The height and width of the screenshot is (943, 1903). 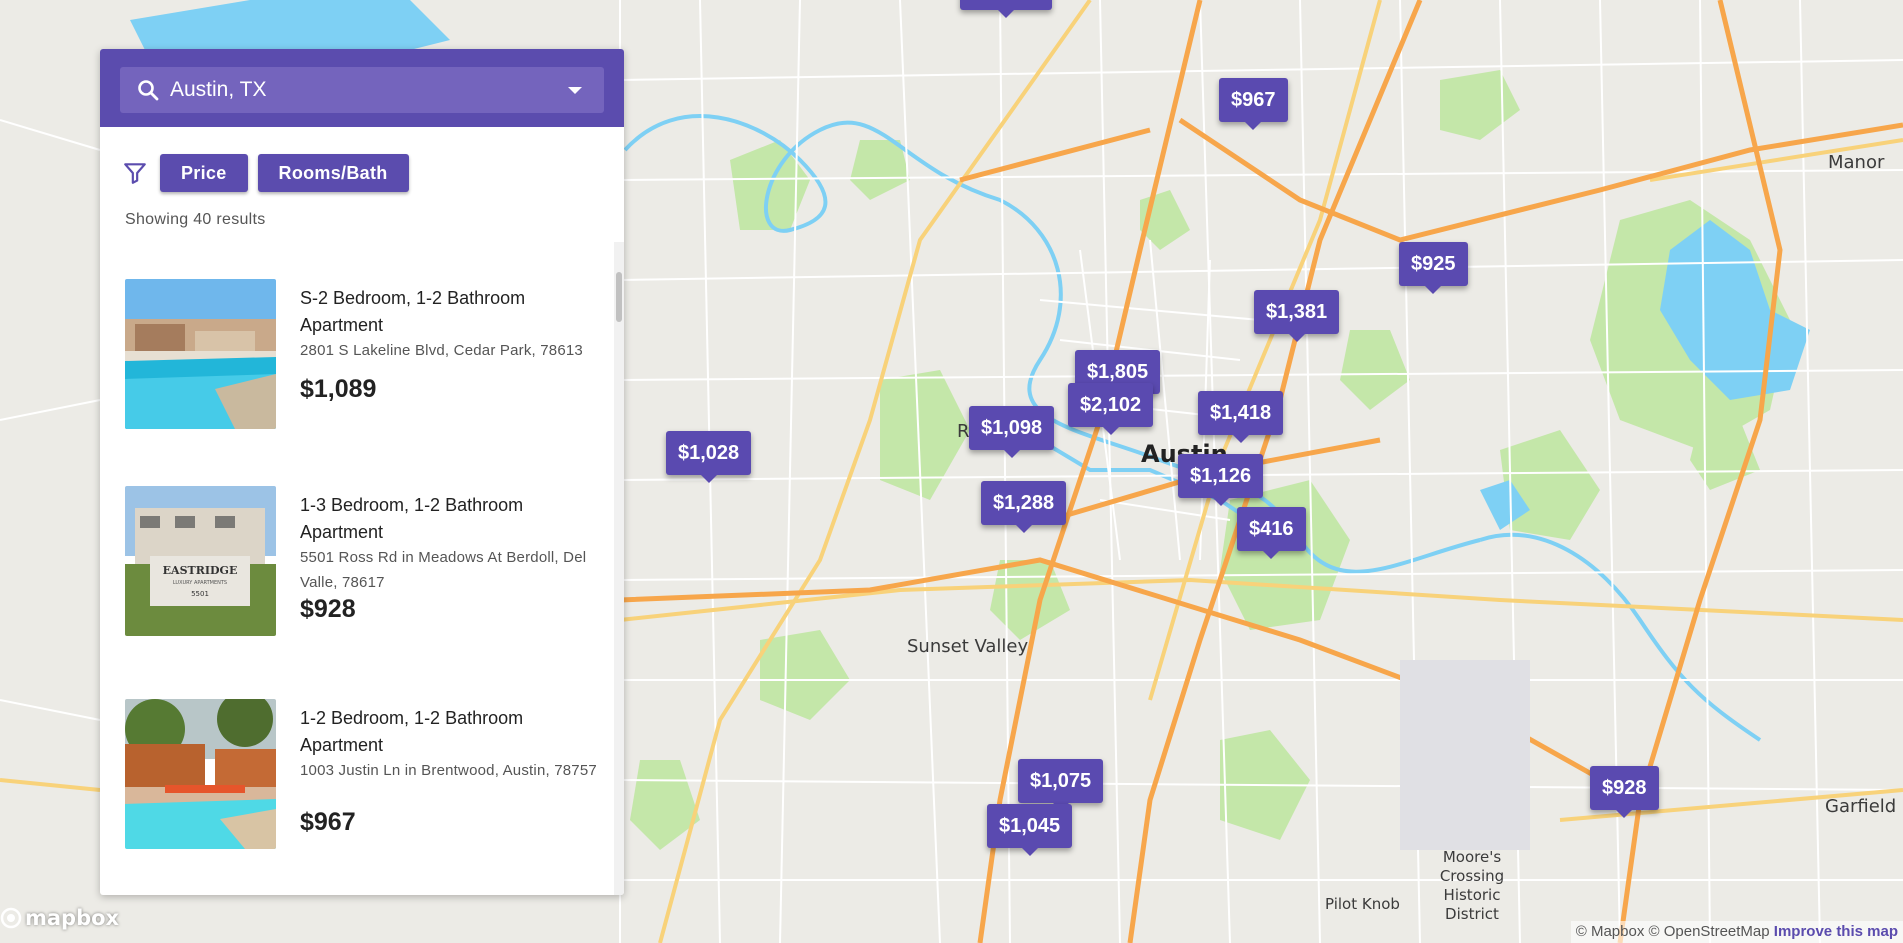 I want to click on results-count: Showing 40 results, so click(x=195, y=219).